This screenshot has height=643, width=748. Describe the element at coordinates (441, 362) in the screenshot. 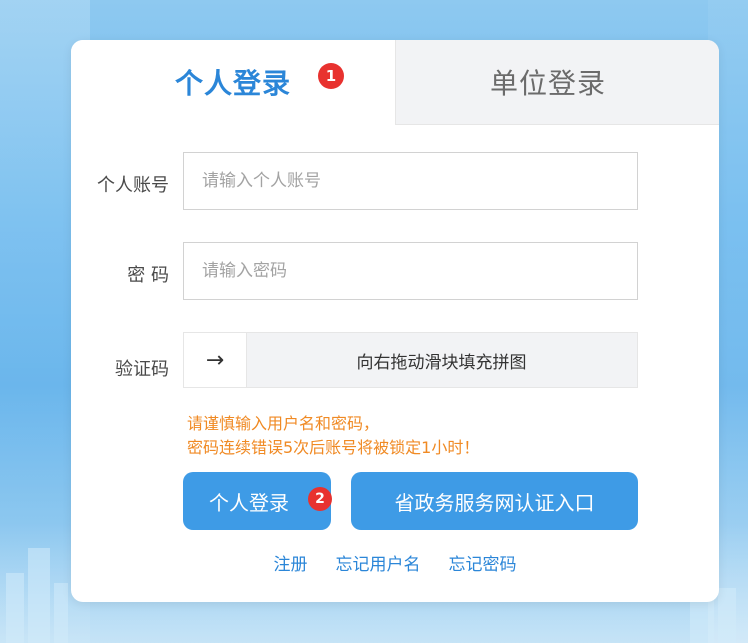

I see `slider-hint: 向右拖动滑块填充拼图` at that location.